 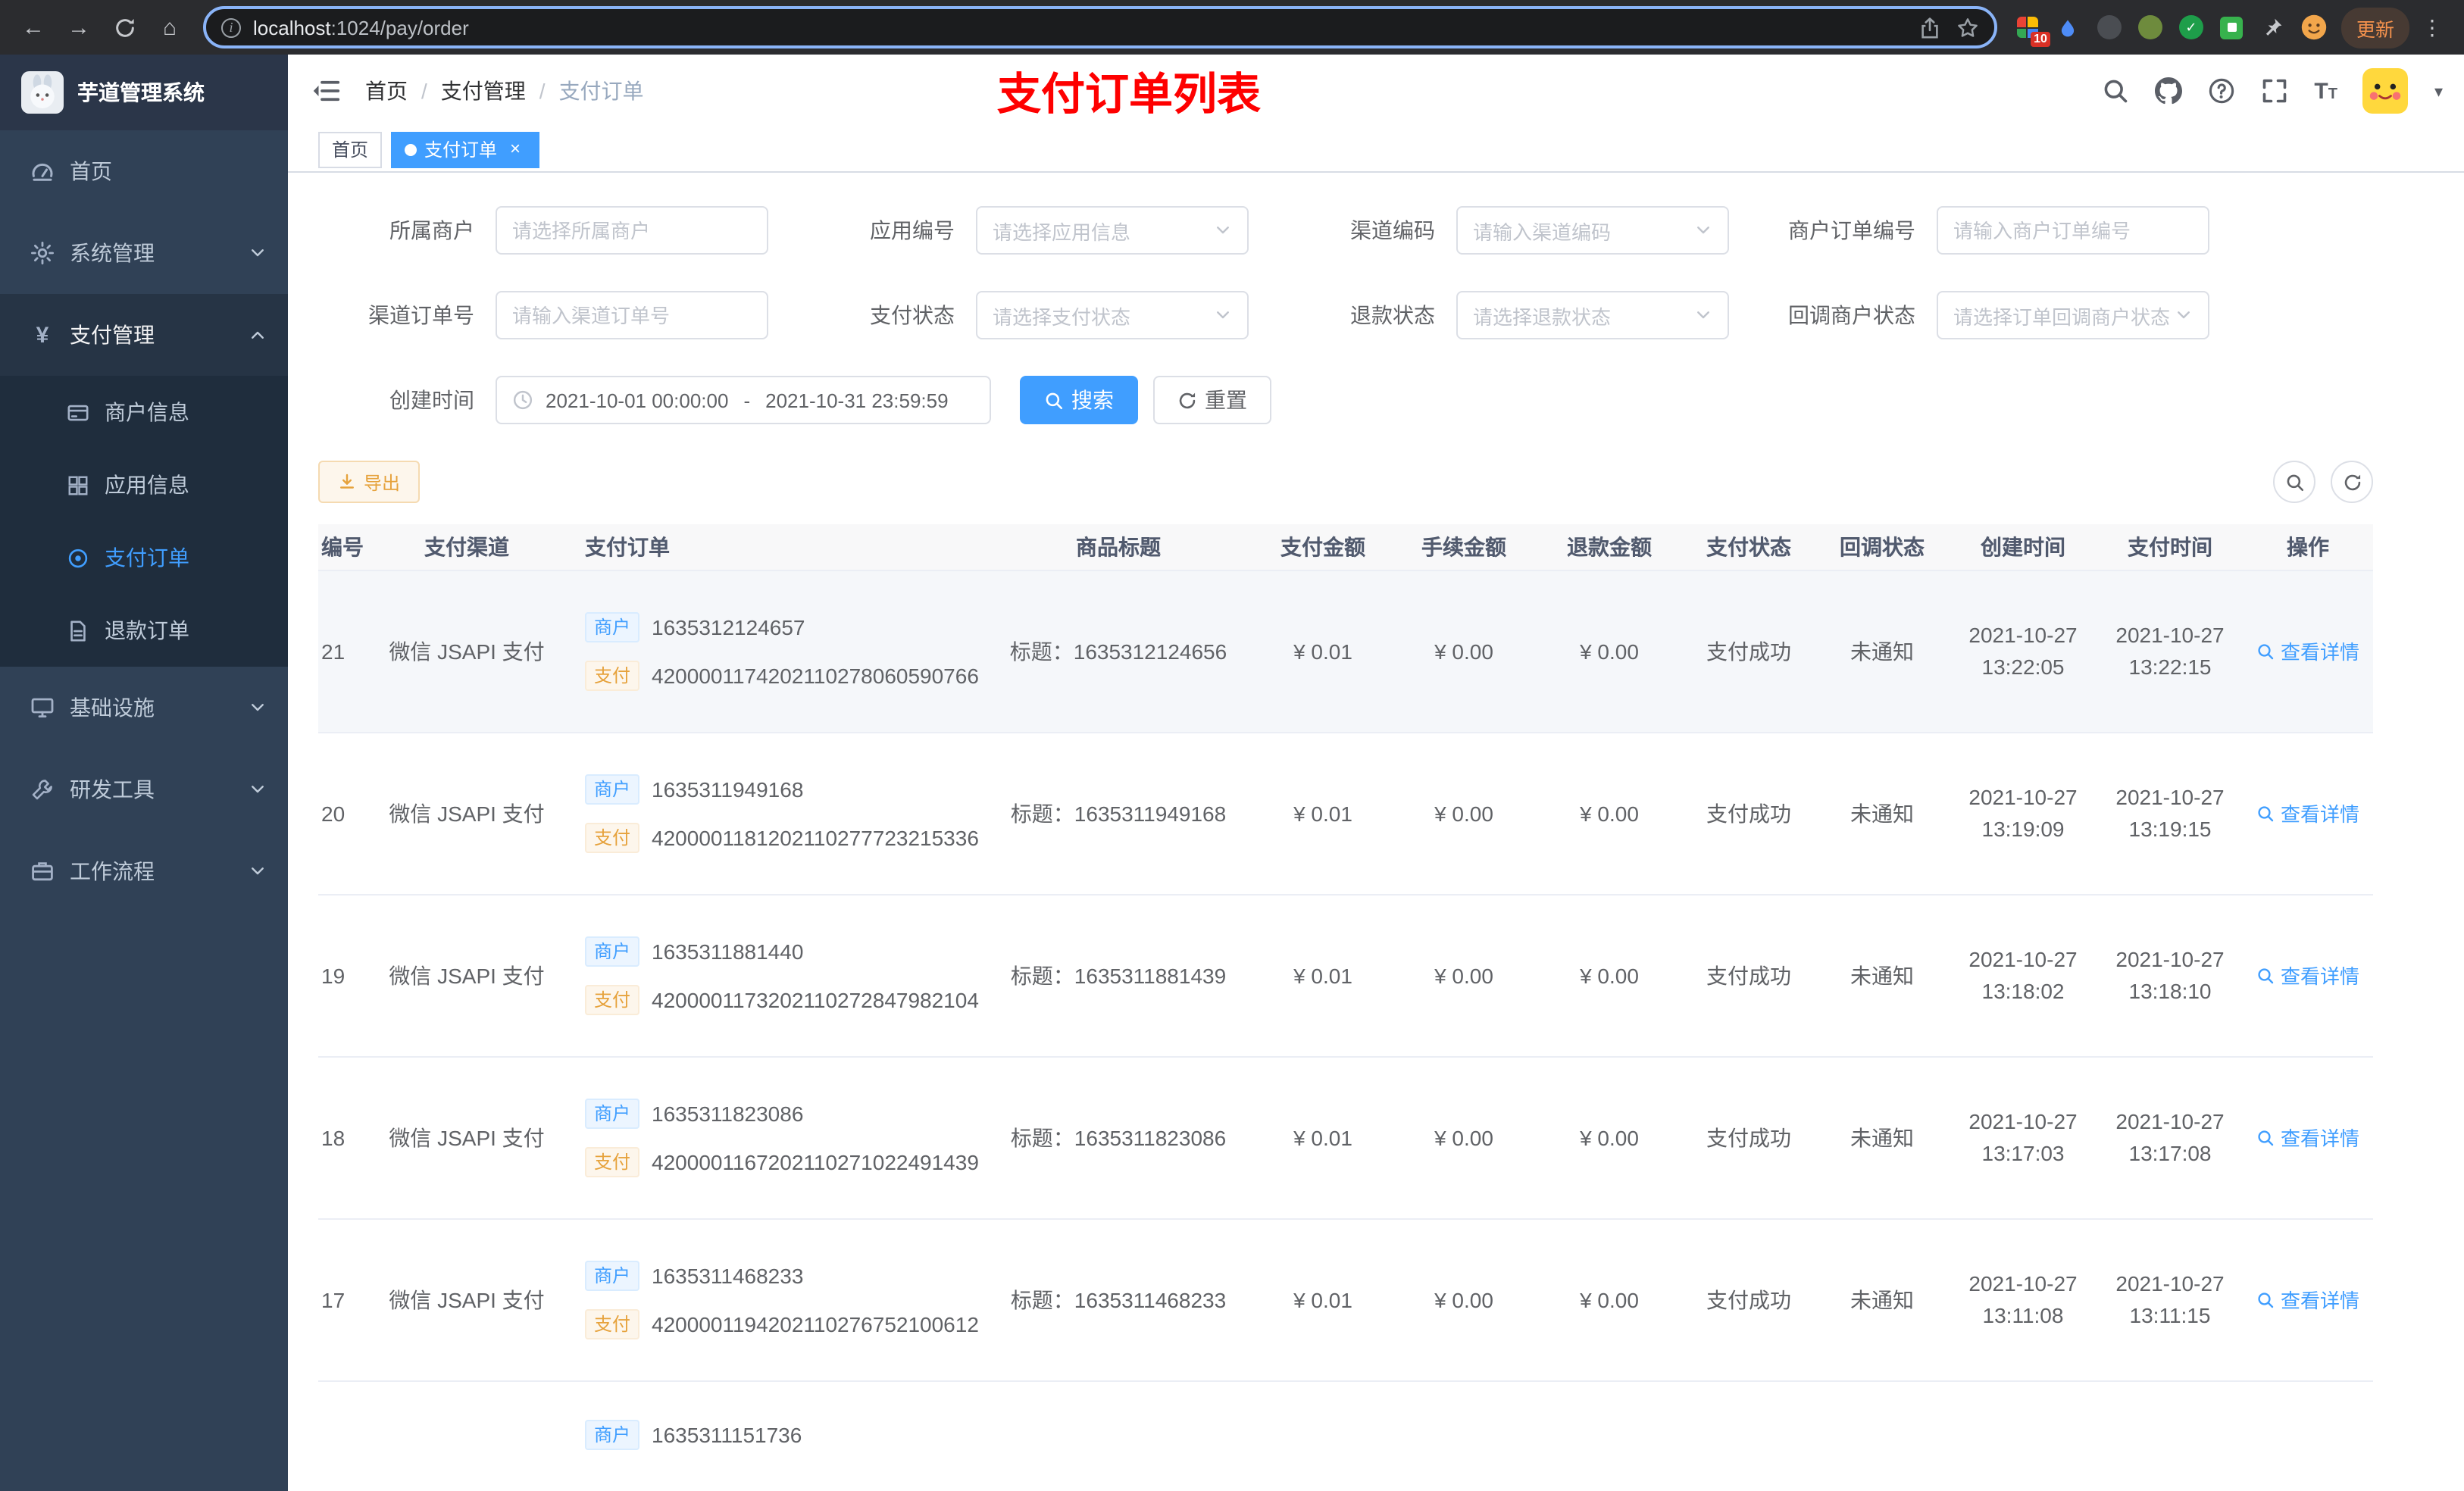 I want to click on sidebar-subitem-merchant-info: 商户信息, so click(x=144, y=412).